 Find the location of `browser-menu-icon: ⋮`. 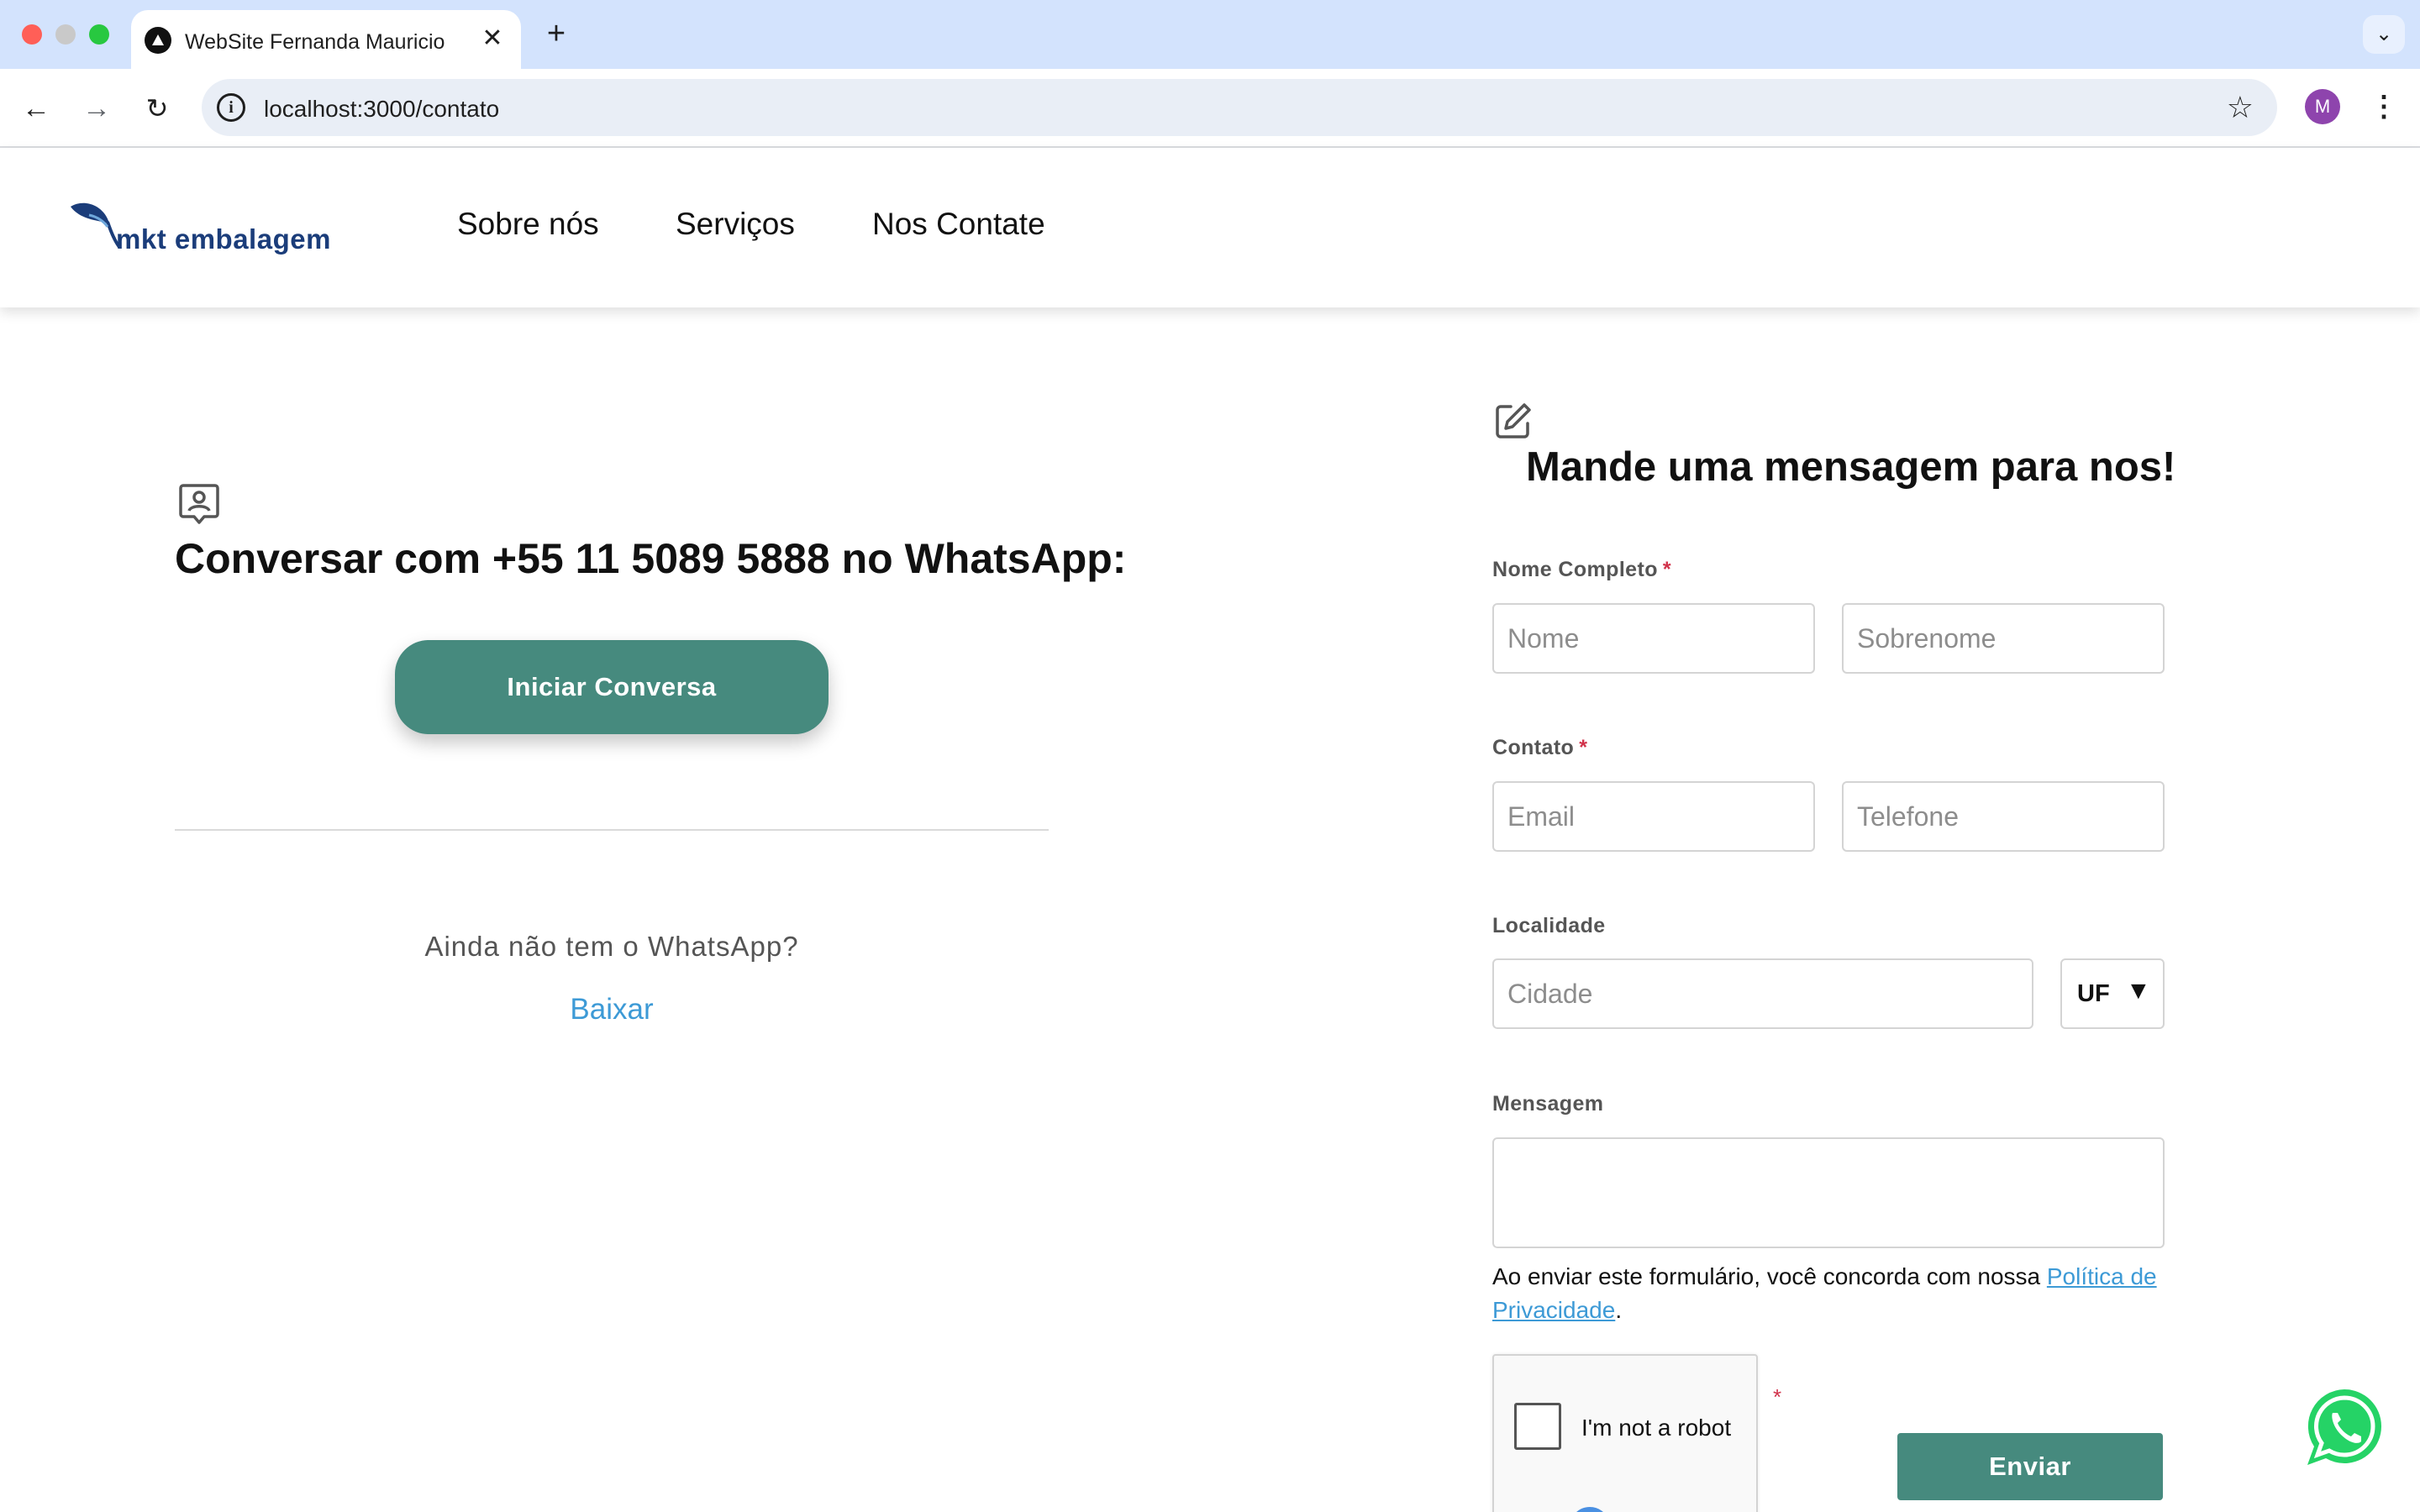

browser-menu-icon: ⋮ is located at coordinates (2384, 106).